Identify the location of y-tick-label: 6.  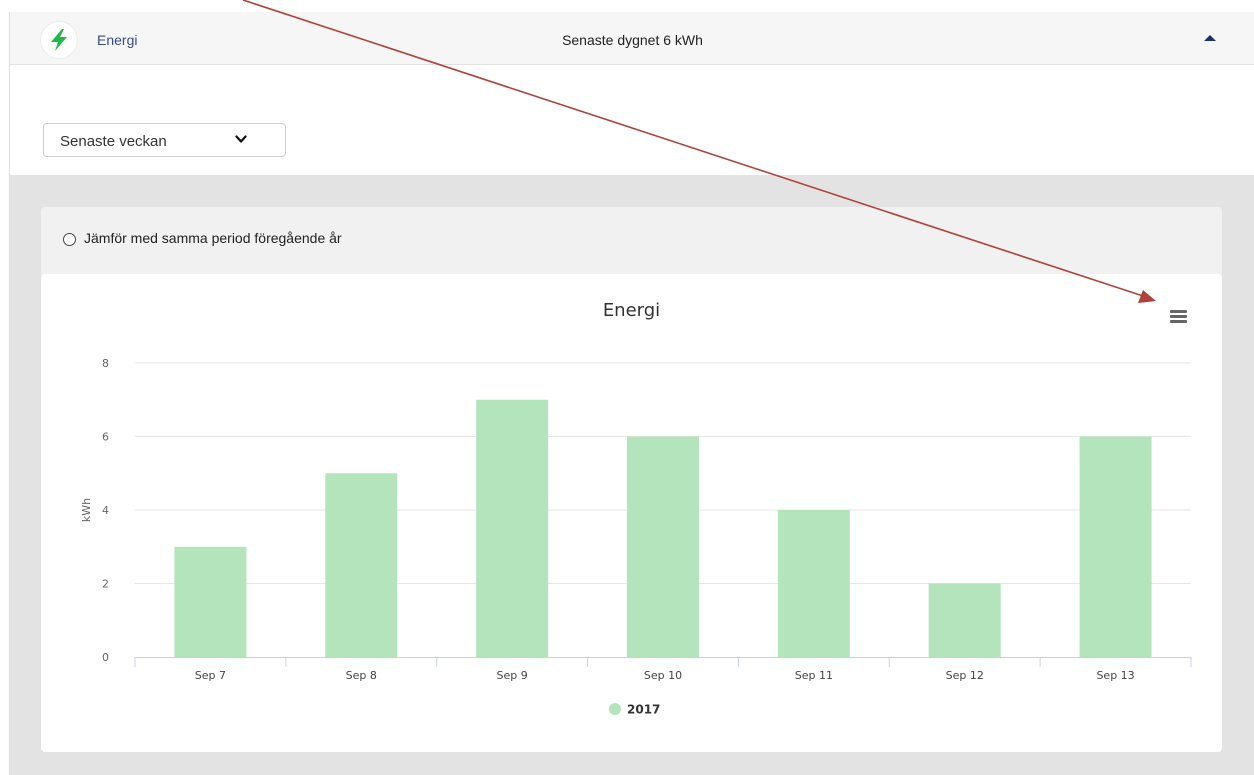
(105, 437).